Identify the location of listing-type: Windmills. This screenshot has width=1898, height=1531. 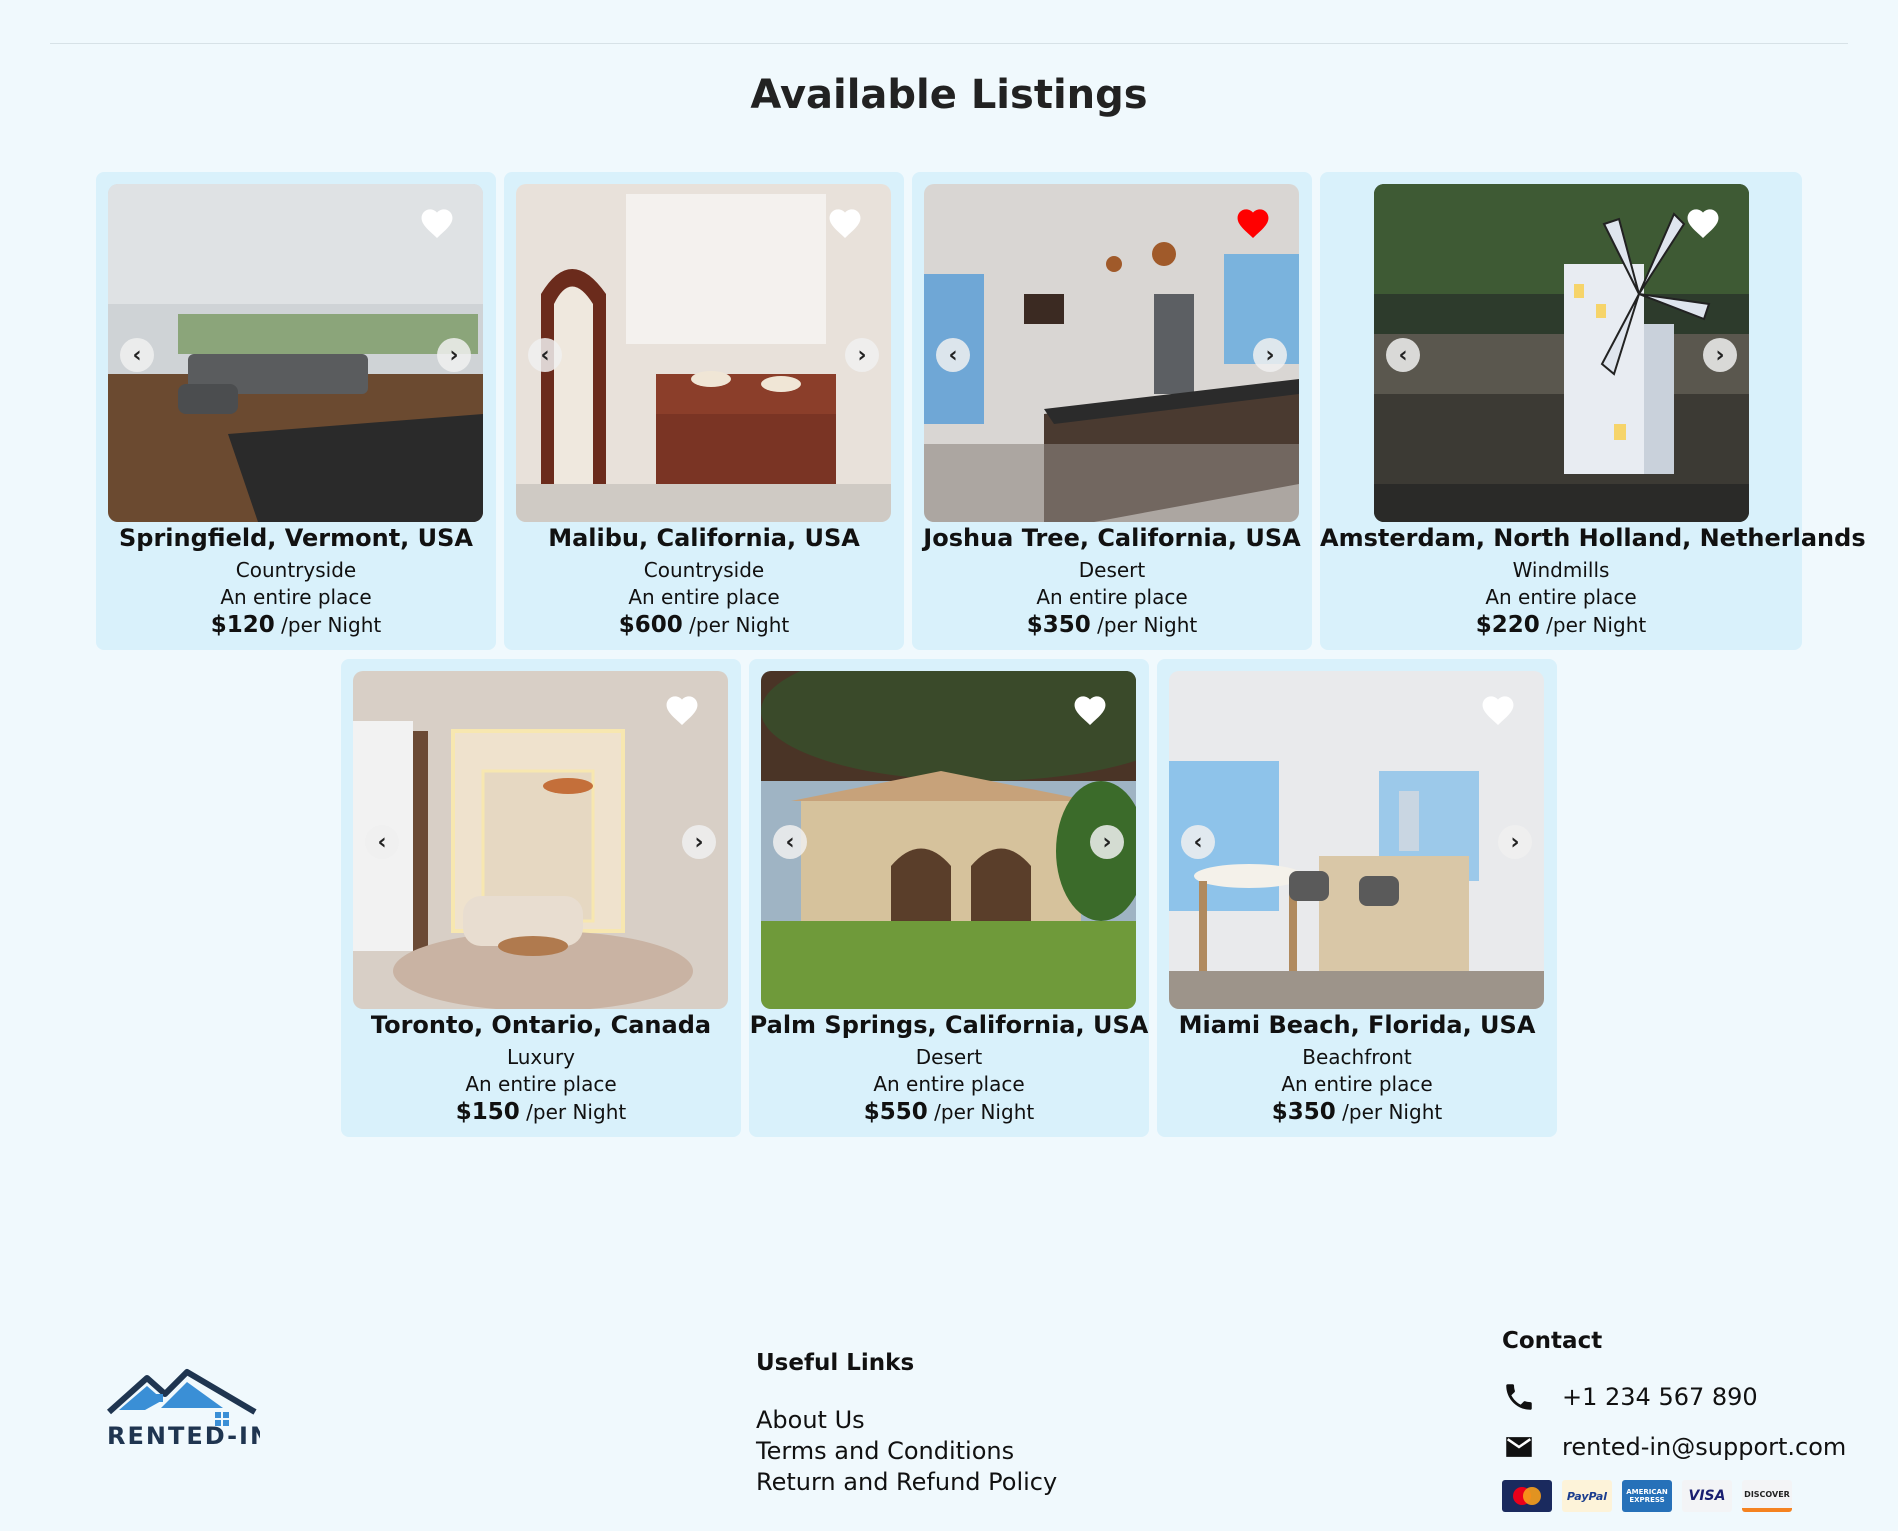
(1561, 570).